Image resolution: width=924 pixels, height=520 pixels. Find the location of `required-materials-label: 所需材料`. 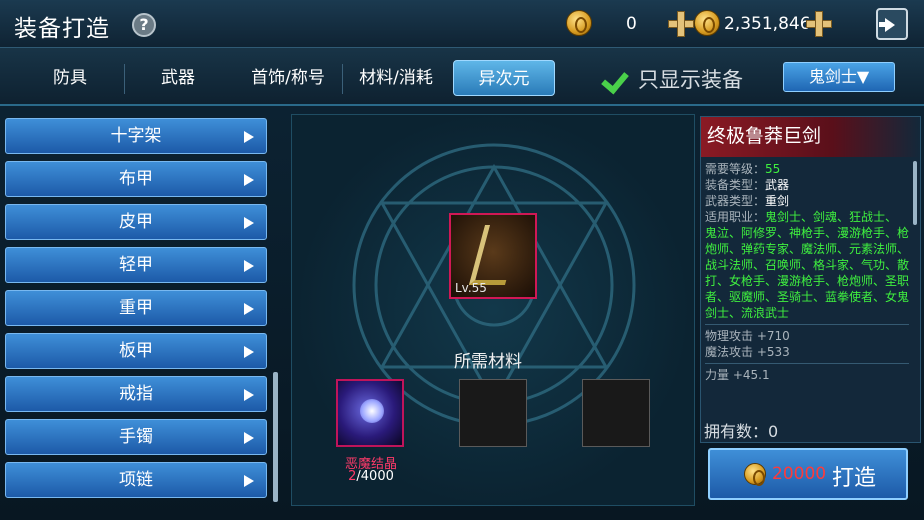

required-materials-label: 所需材料 is located at coordinates (488, 362).